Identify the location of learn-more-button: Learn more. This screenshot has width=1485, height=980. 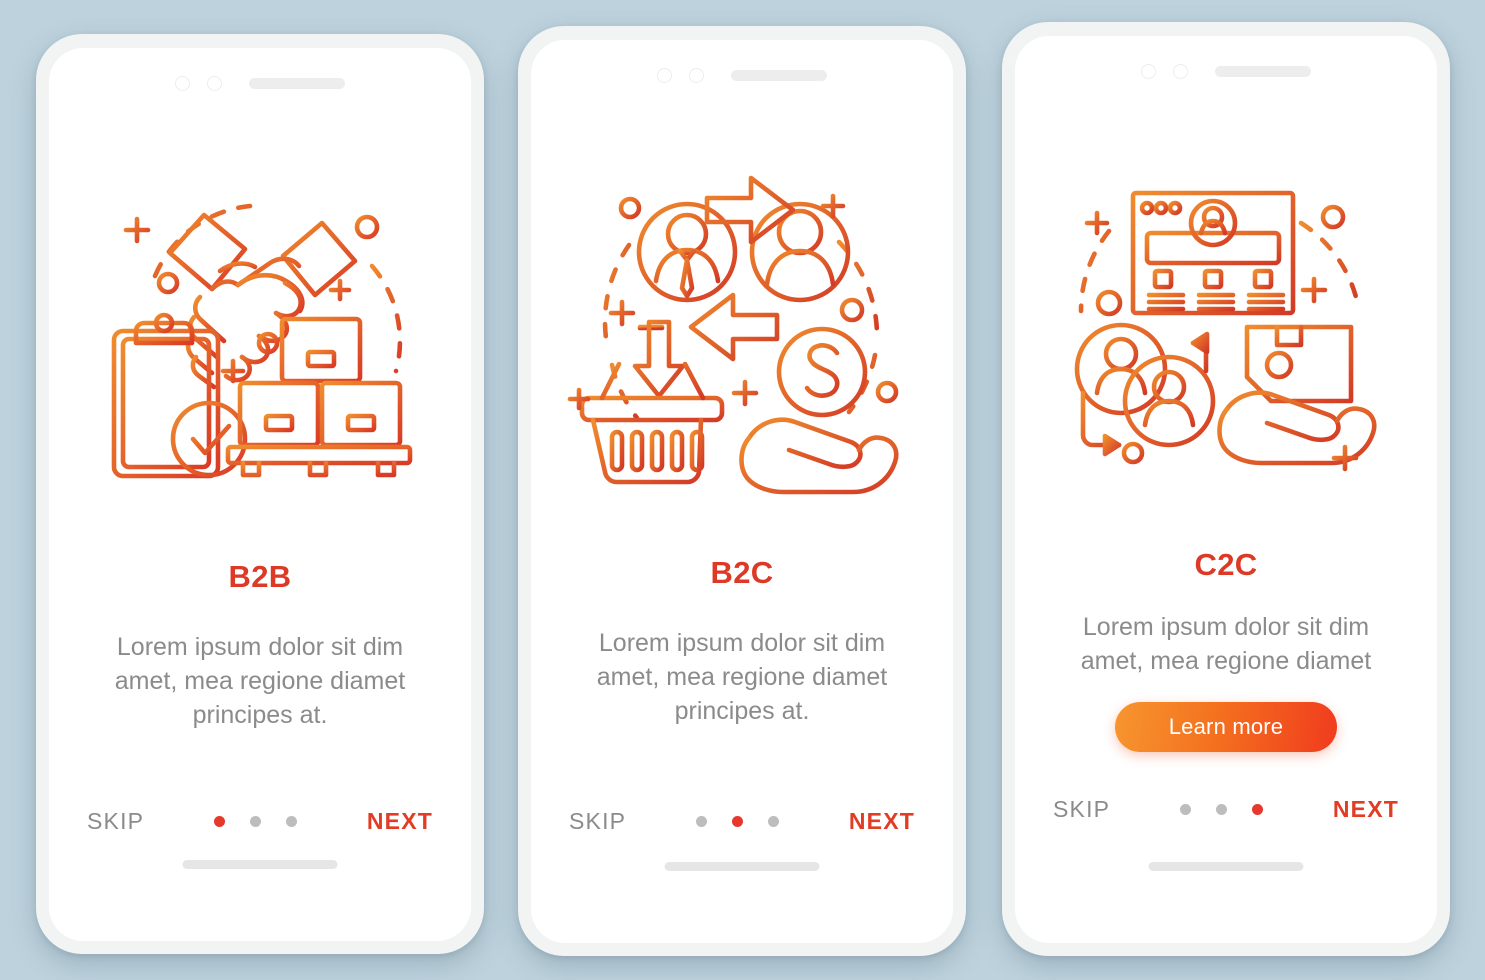
(1226, 727).